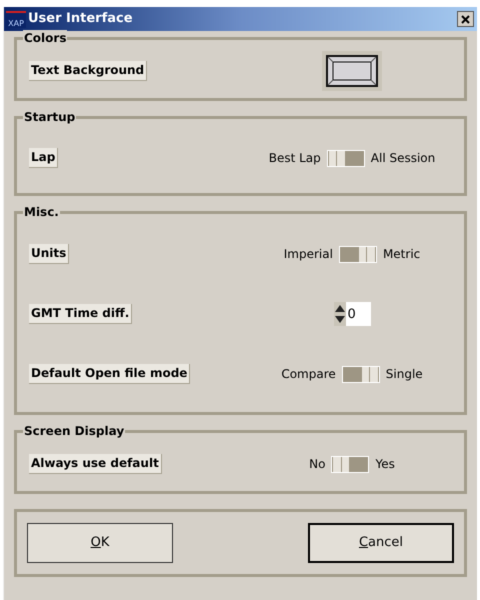  I want to click on option-label: Single, so click(404, 374).